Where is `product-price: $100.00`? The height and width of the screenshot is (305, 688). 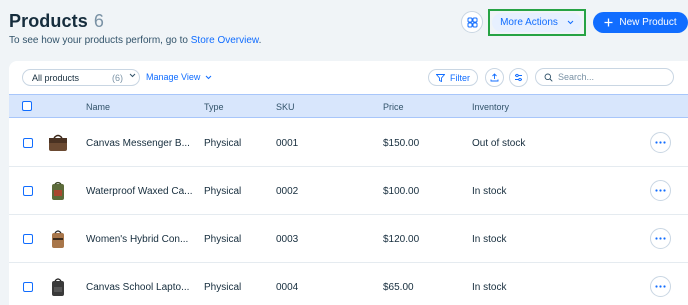 product-price: $100.00 is located at coordinates (401, 191).